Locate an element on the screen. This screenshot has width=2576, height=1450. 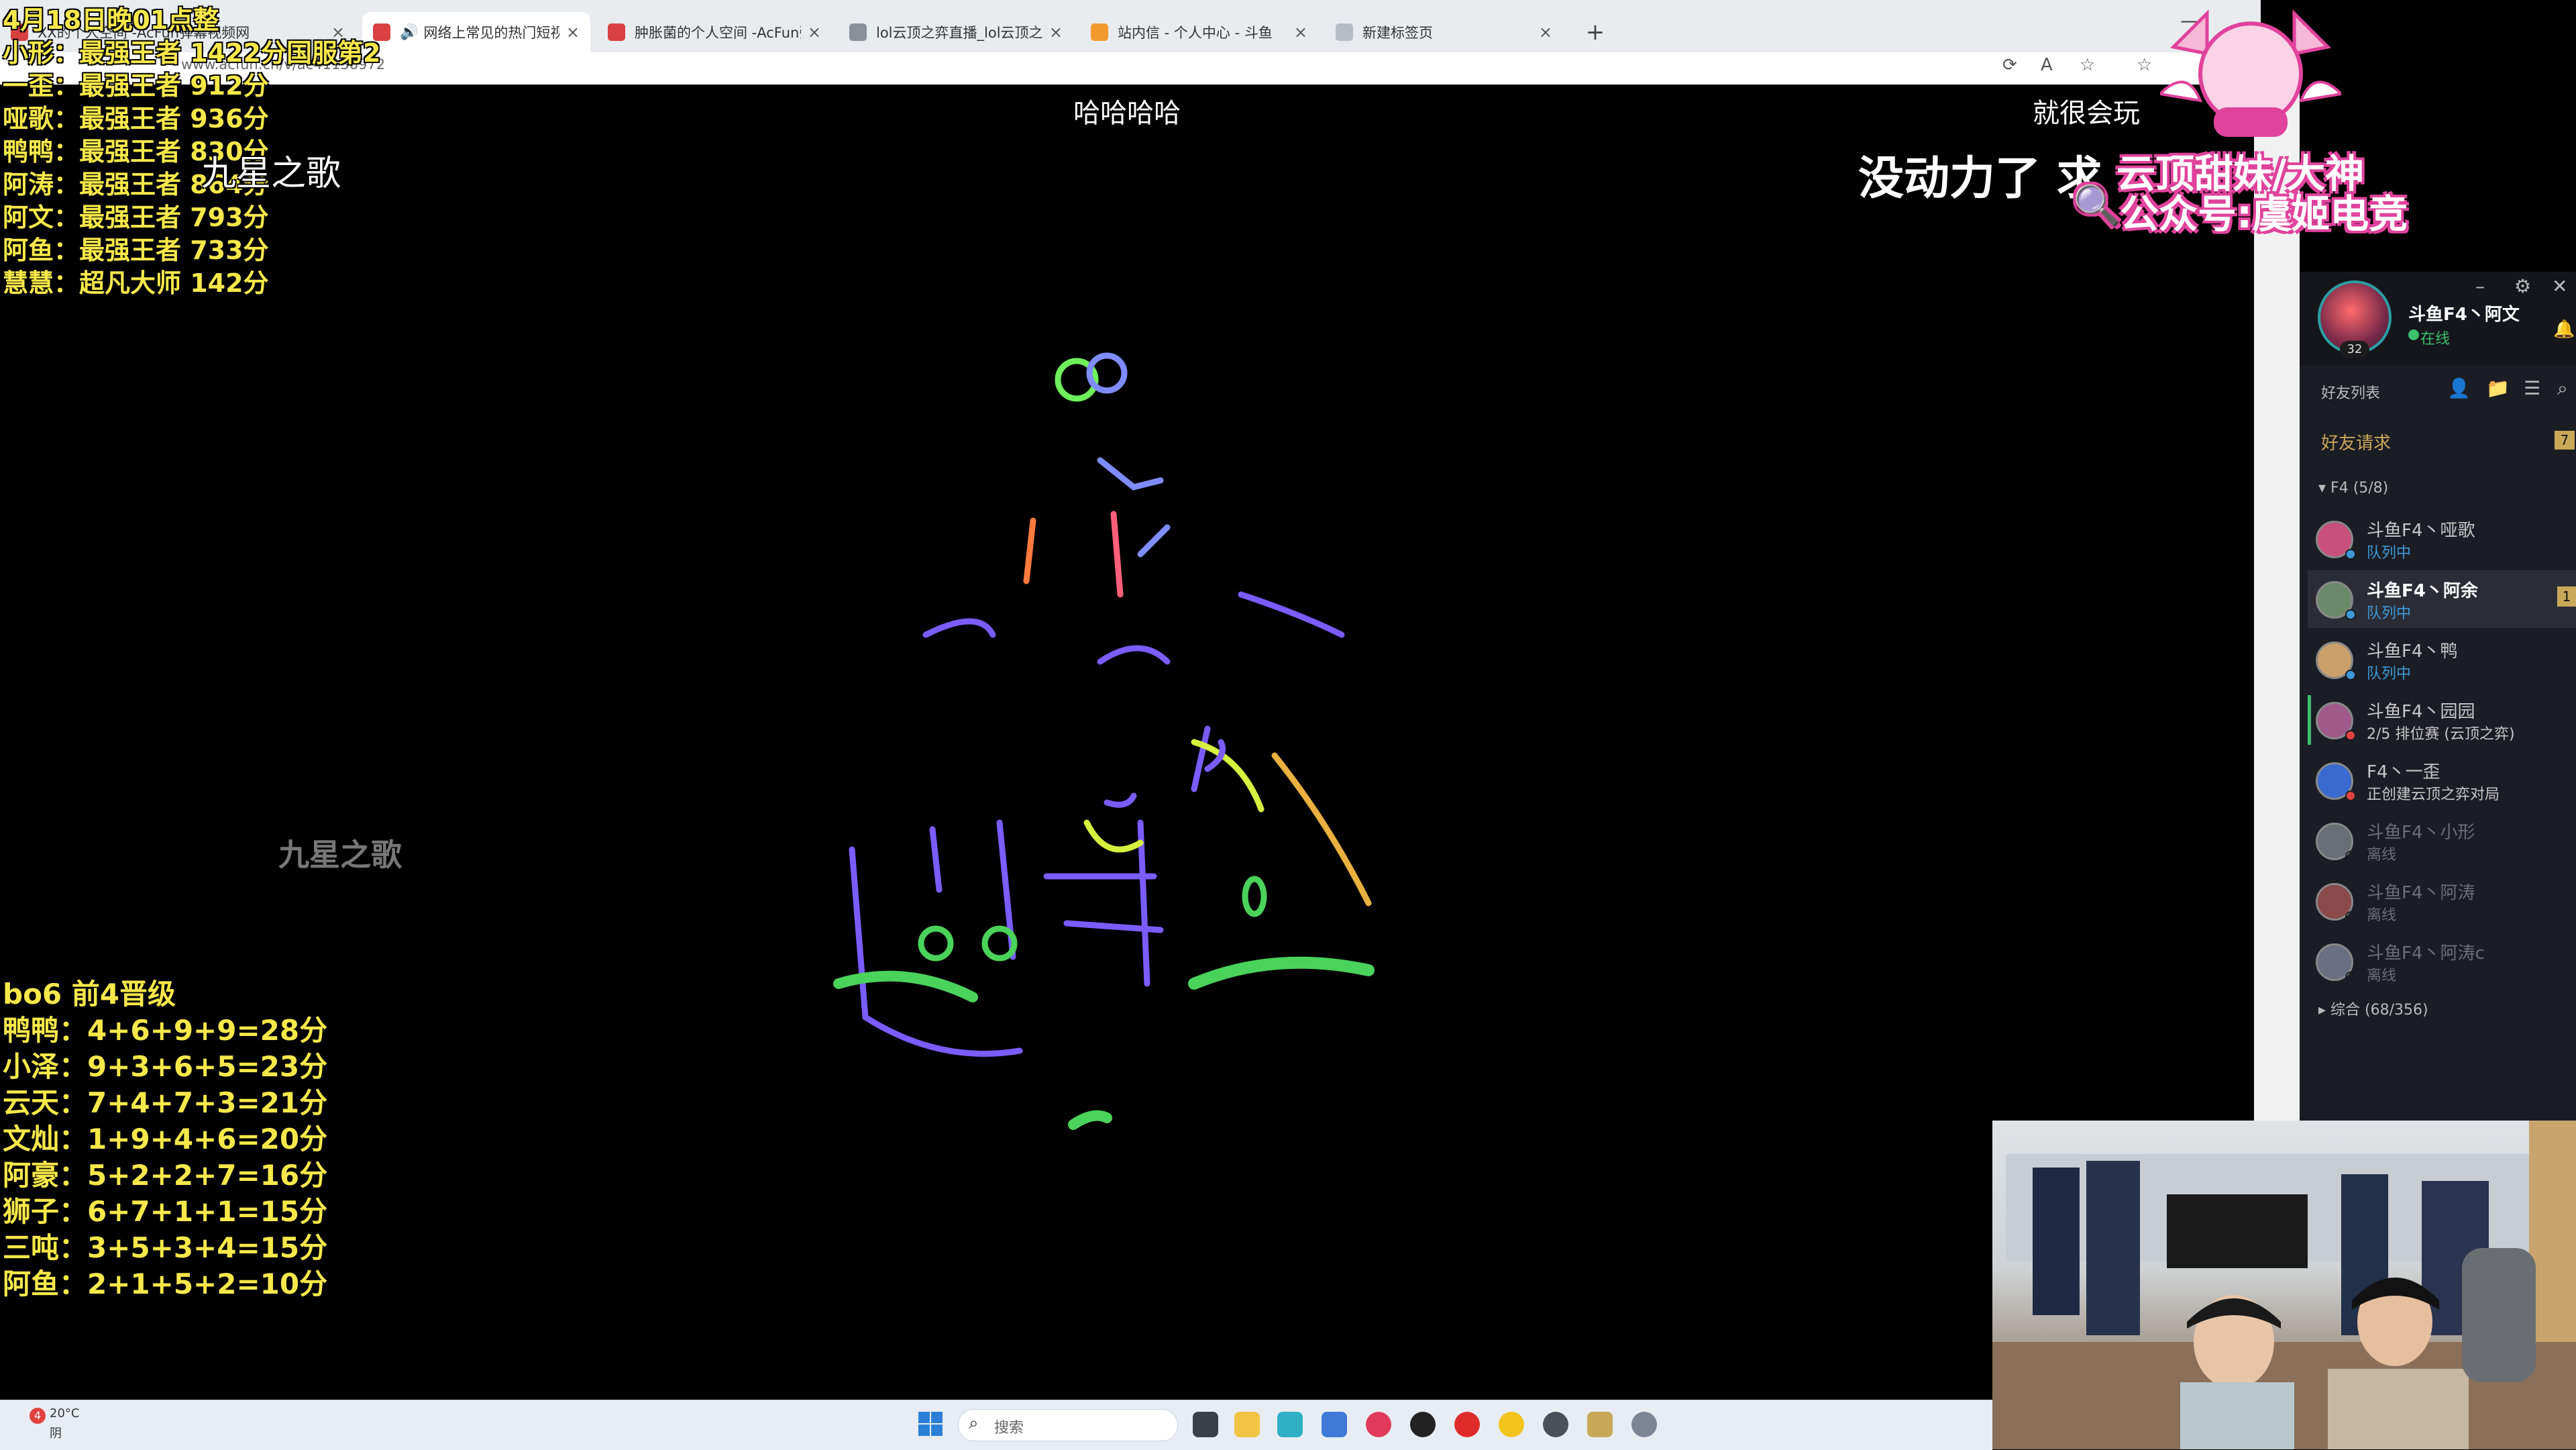
big-caption: 没动力了 求 is located at coordinates (1980, 178).